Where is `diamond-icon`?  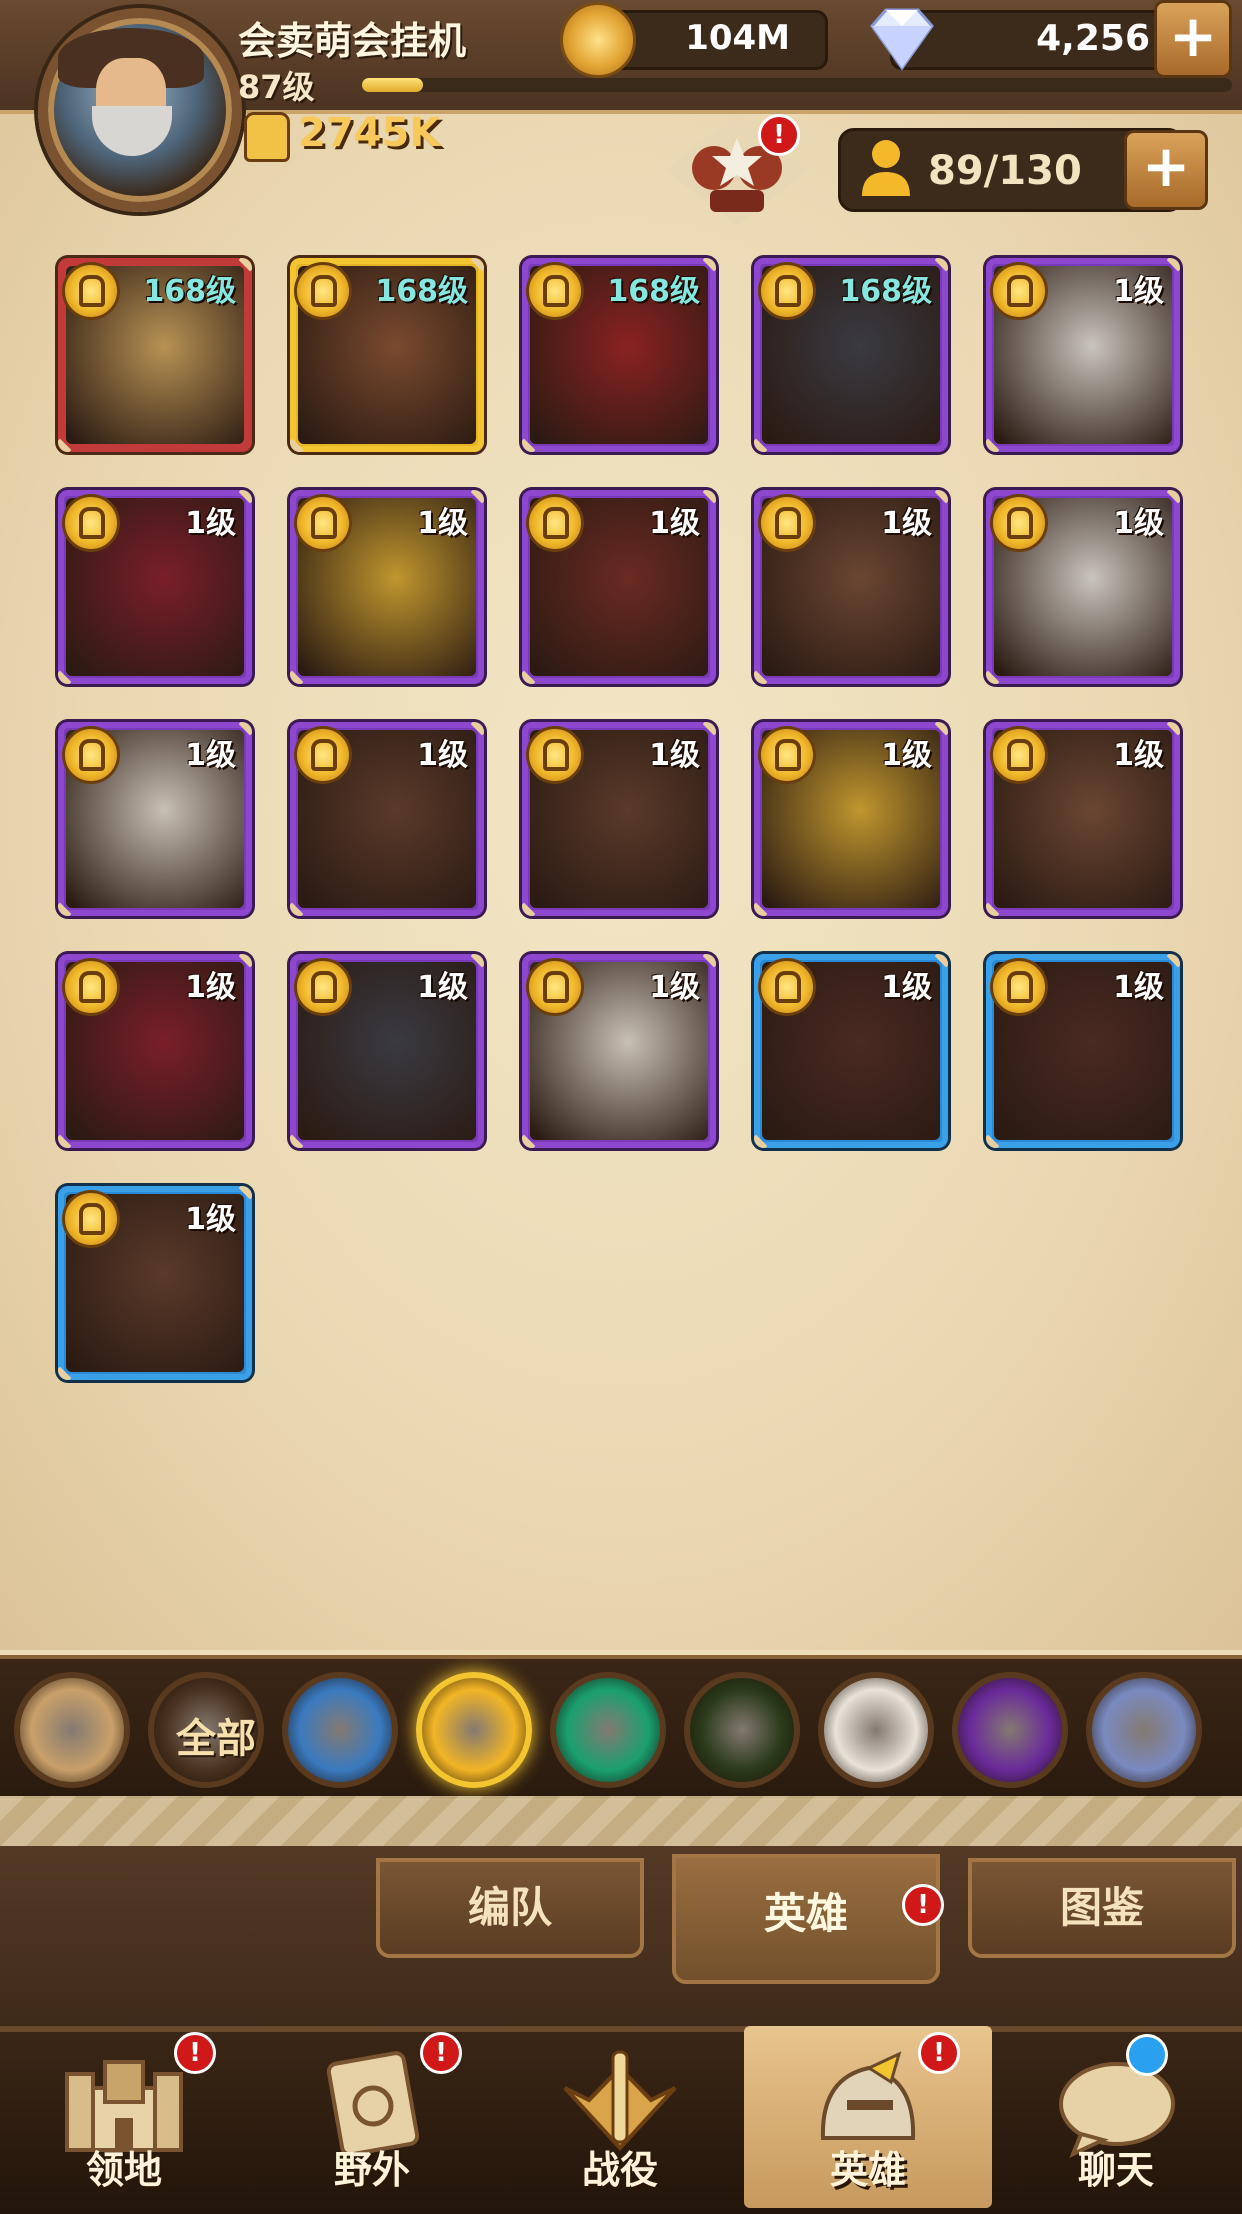
diamond-icon is located at coordinates (902, 39).